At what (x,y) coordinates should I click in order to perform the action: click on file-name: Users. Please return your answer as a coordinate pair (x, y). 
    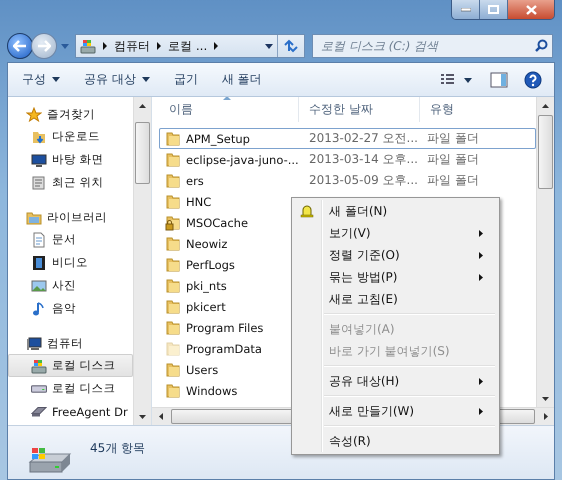
    Looking at the image, I should click on (202, 369).